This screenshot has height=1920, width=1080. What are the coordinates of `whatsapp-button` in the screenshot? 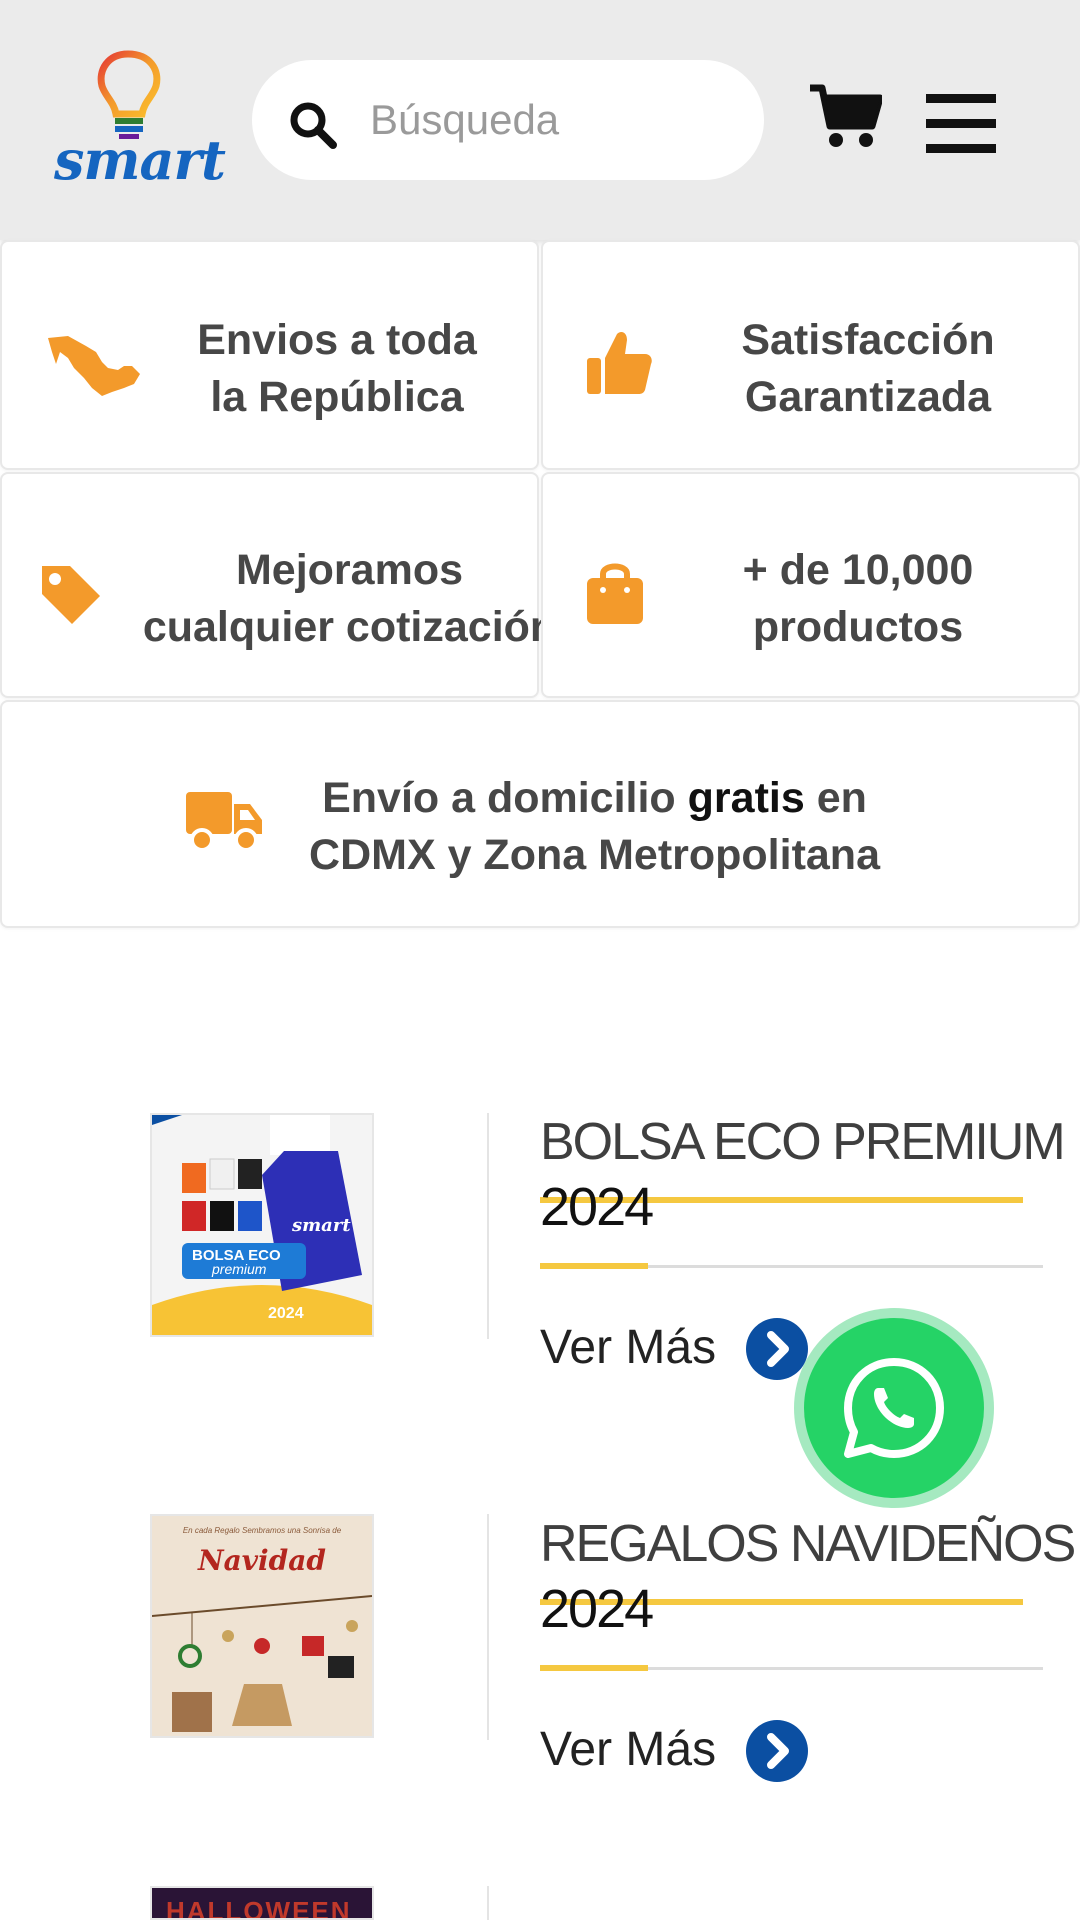 It's located at (894, 1408).